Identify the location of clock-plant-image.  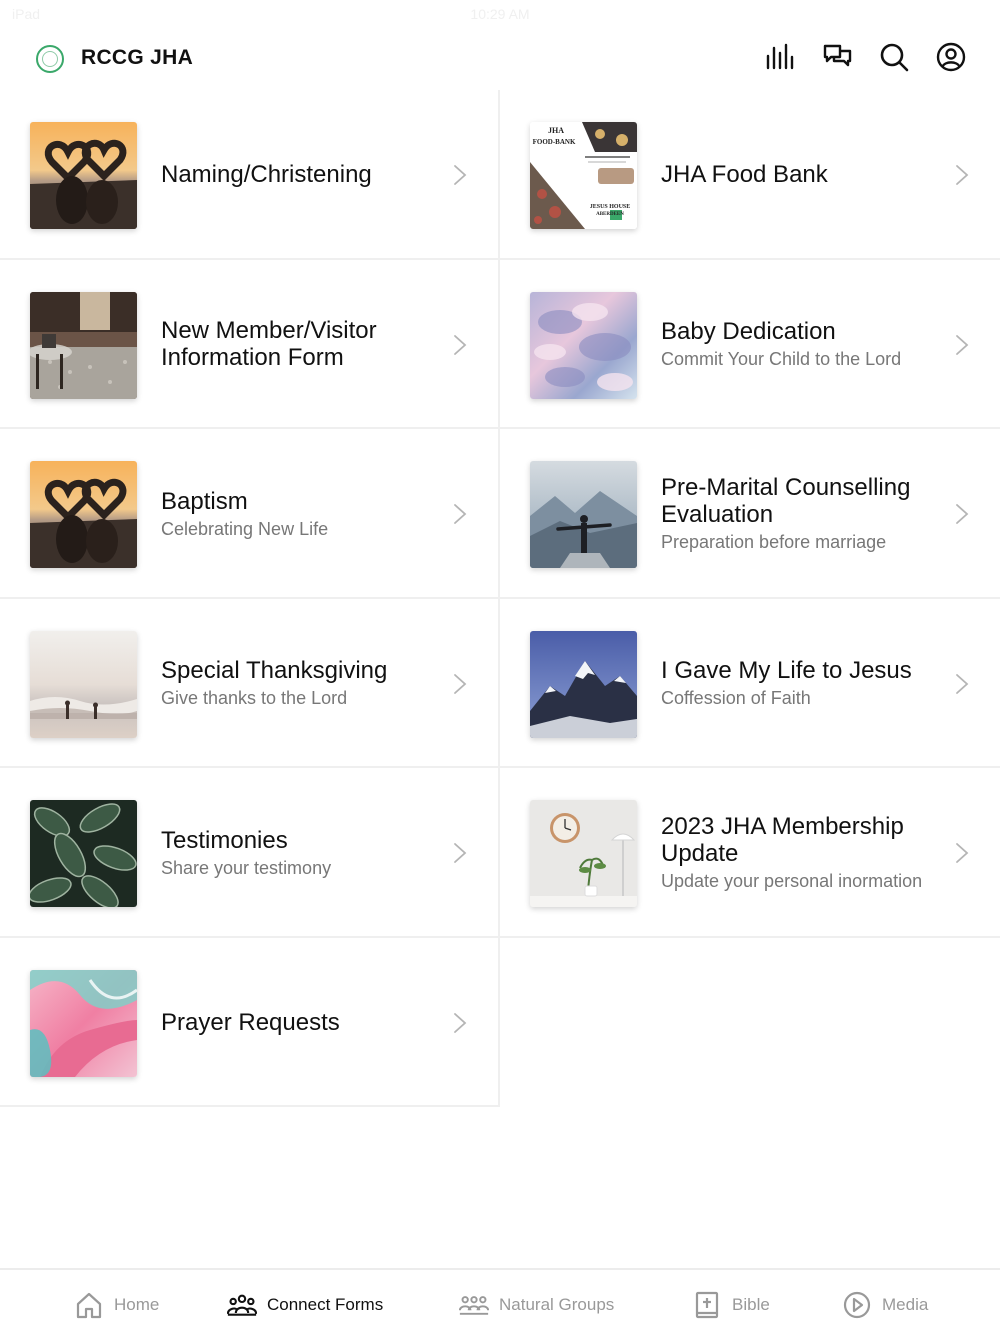
(583, 853).